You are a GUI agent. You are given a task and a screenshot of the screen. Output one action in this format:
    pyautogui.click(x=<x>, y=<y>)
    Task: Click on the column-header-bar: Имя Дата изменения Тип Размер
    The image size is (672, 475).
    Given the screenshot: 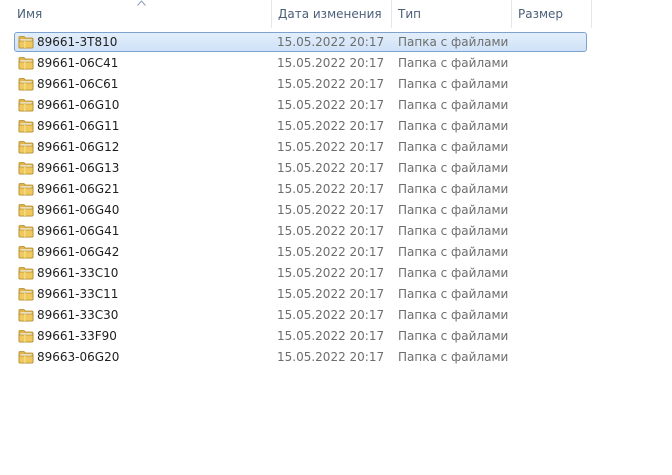 What is the action you would take?
    pyautogui.click(x=336, y=14)
    